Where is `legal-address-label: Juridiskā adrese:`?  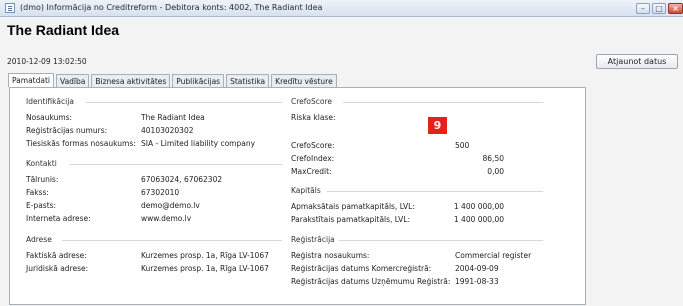
legal-address-label: Juridiskā adrese: is located at coordinates (57, 268).